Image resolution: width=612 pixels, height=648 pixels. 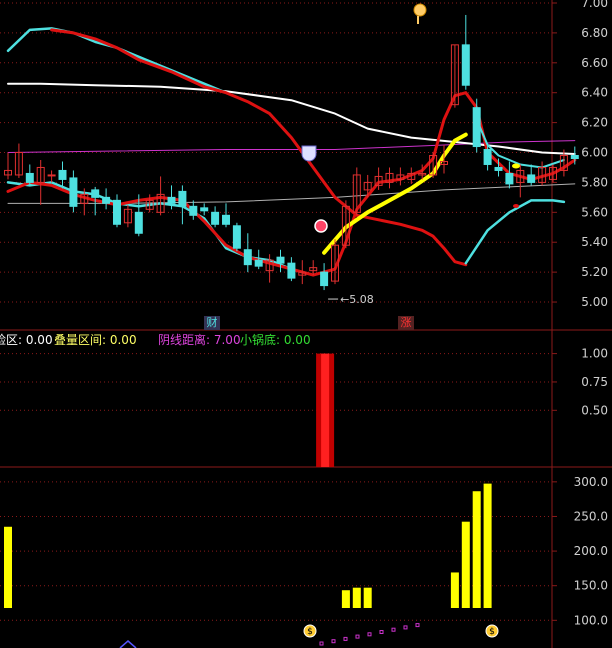 What do you see at coordinates (309, 153) in the screenshot?
I see `cup-icon` at bounding box center [309, 153].